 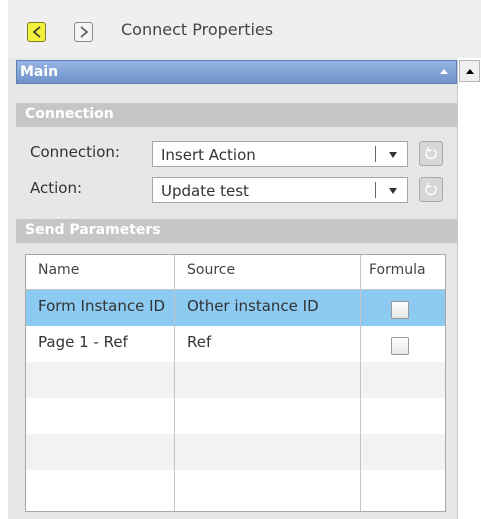 I want to click on connection-dropdown-value: Insert Action, so click(x=208, y=155).